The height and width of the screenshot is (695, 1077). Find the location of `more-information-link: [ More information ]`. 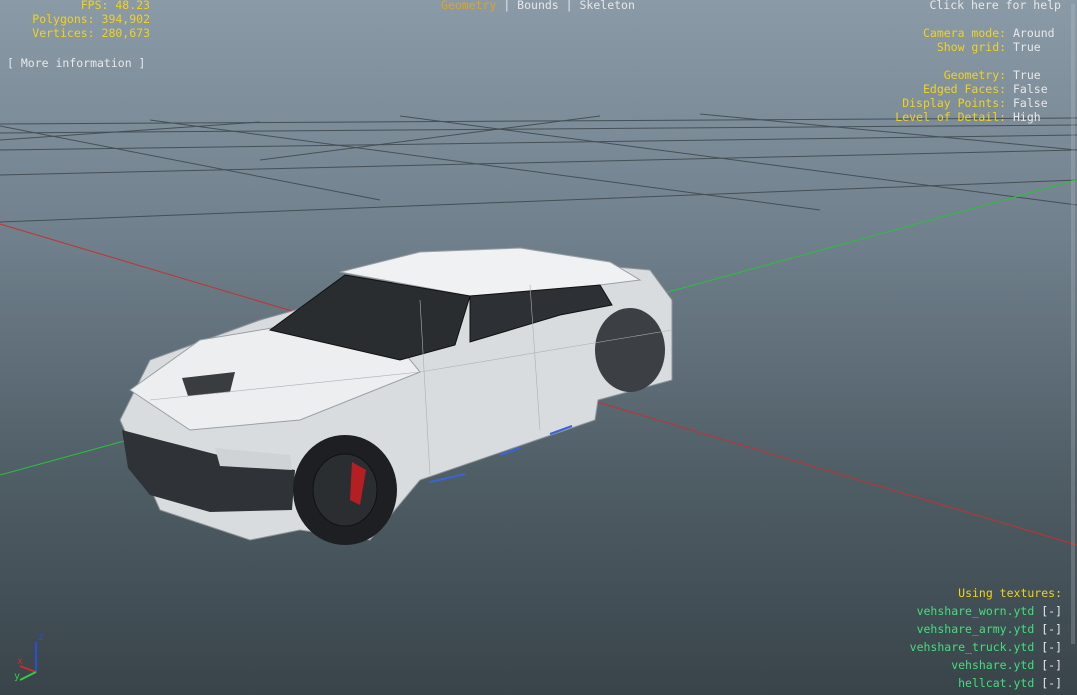

more-information-link: [ More information ] is located at coordinates (76, 63).